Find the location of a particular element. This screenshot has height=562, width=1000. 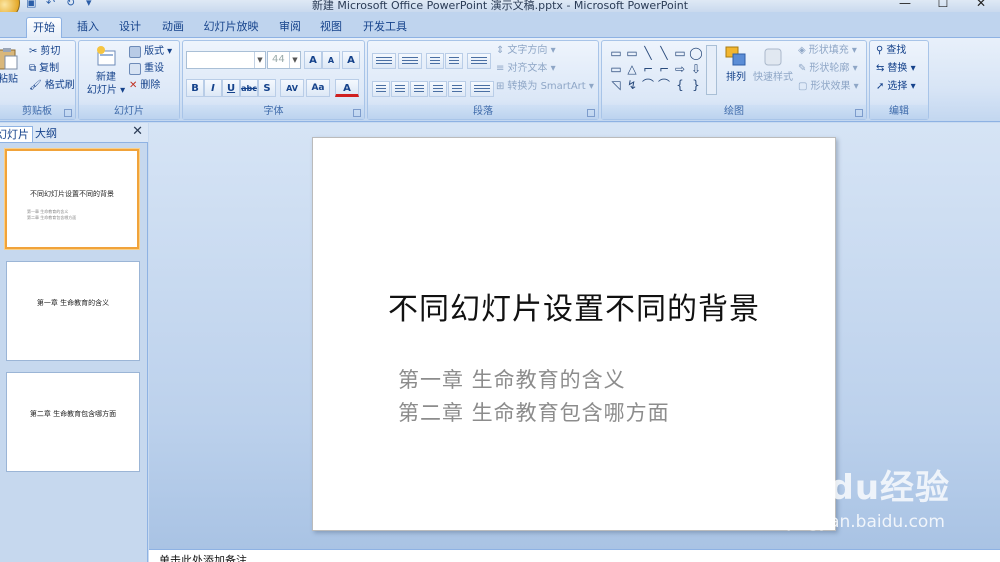

columns-button is located at coordinates (482, 89).